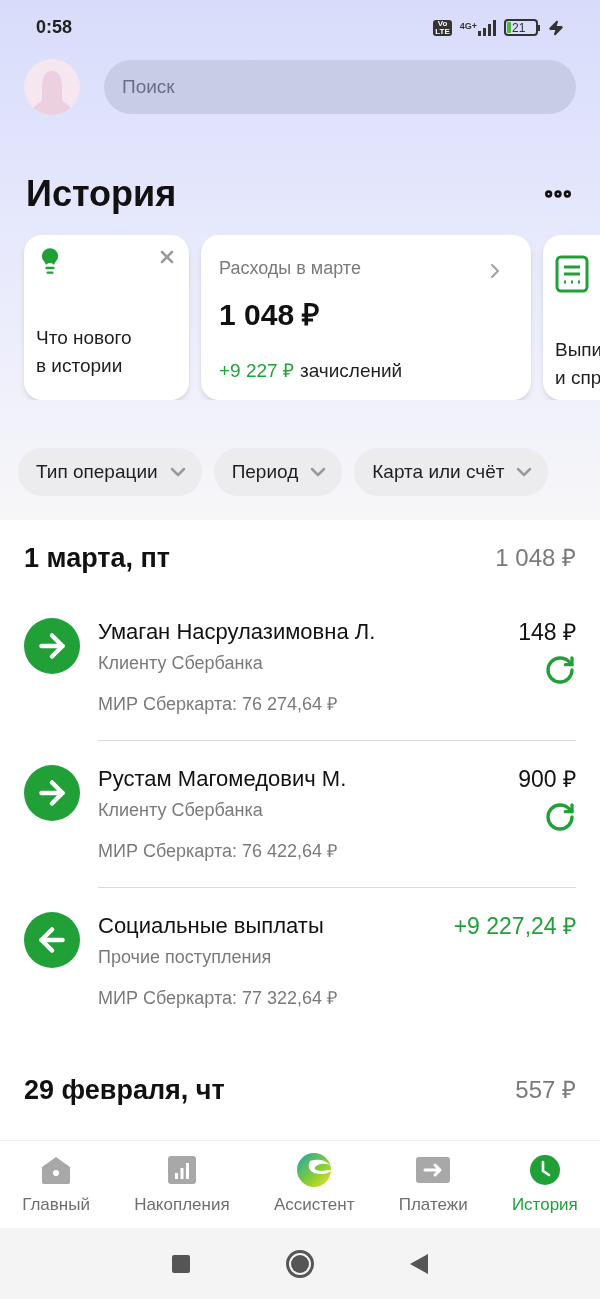 The image size is (600, 1299). What do you see at coordinates (269, 315) in the screenshot?
I see `card-amount: 1 048 ₽` at bounding box center [269, 315].